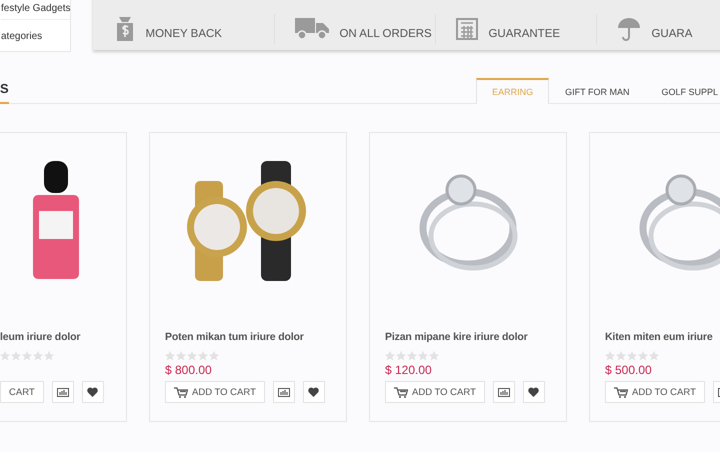  What do you see at coordinates (468, 337) in the screenshot?
I see `product-name: Pizan mipane kire iriure dolor` at bounding box center [468, 337].